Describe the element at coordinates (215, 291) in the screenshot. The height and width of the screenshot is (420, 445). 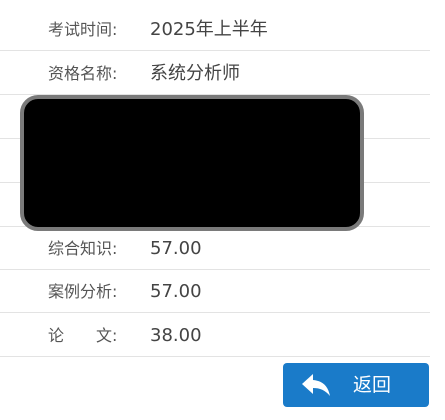
I see `case-analysis-row: 案例分析: 57.00` at that location.